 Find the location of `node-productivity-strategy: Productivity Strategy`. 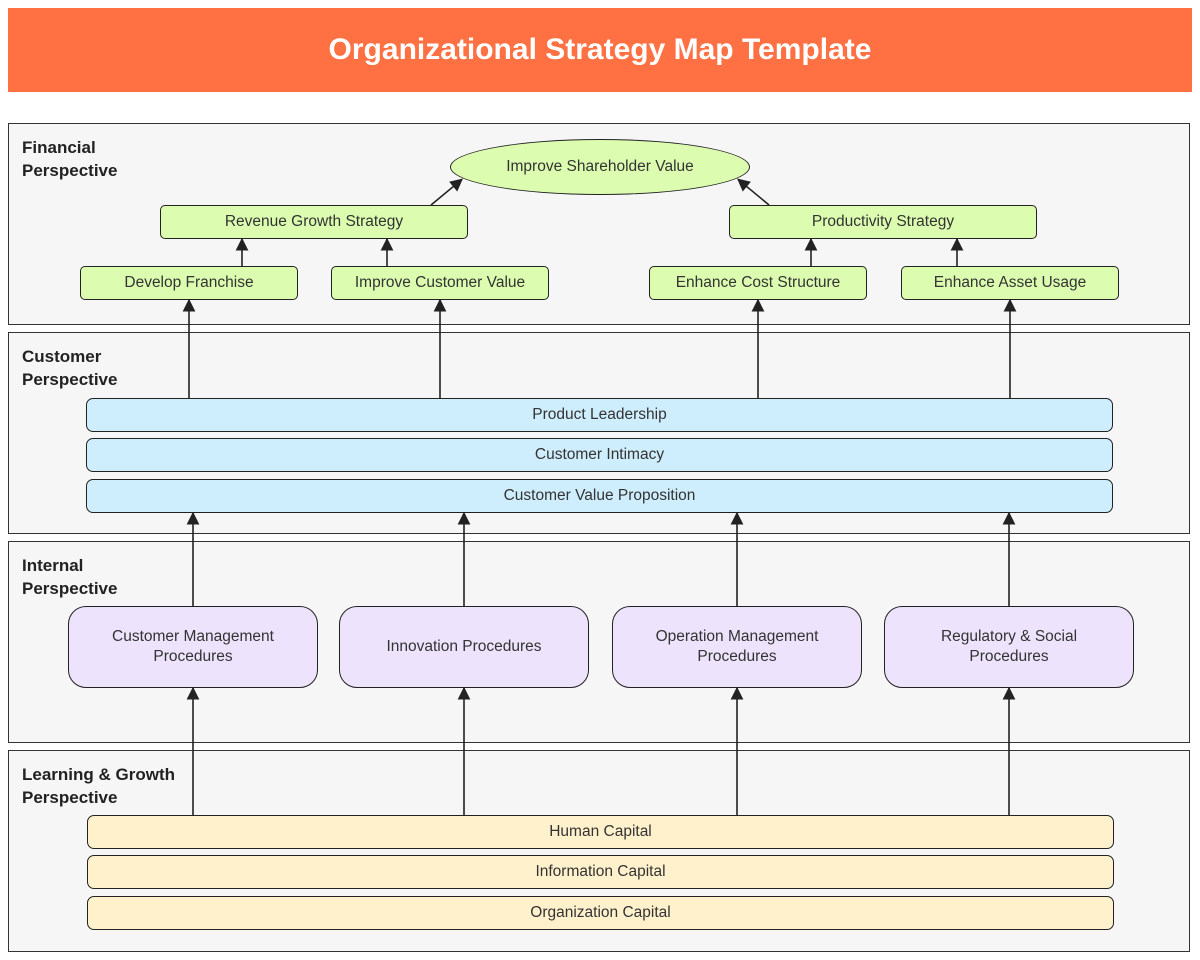

node-productivity-strategy: Productivity Strategy is located at coordinates (883, 222).